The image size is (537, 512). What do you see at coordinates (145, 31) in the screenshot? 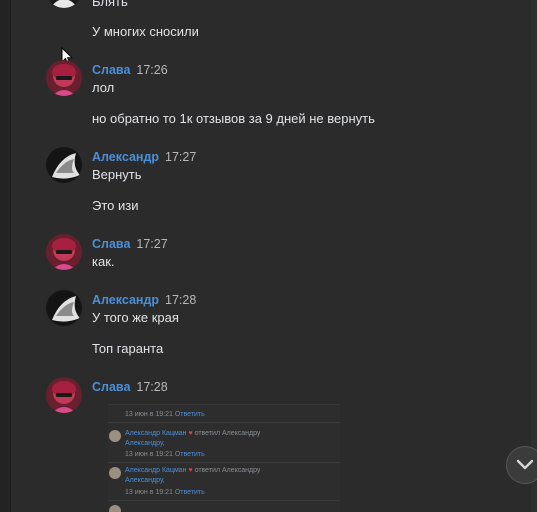
I see `message-text: У многих сносили` at bounding box center [145, 31].